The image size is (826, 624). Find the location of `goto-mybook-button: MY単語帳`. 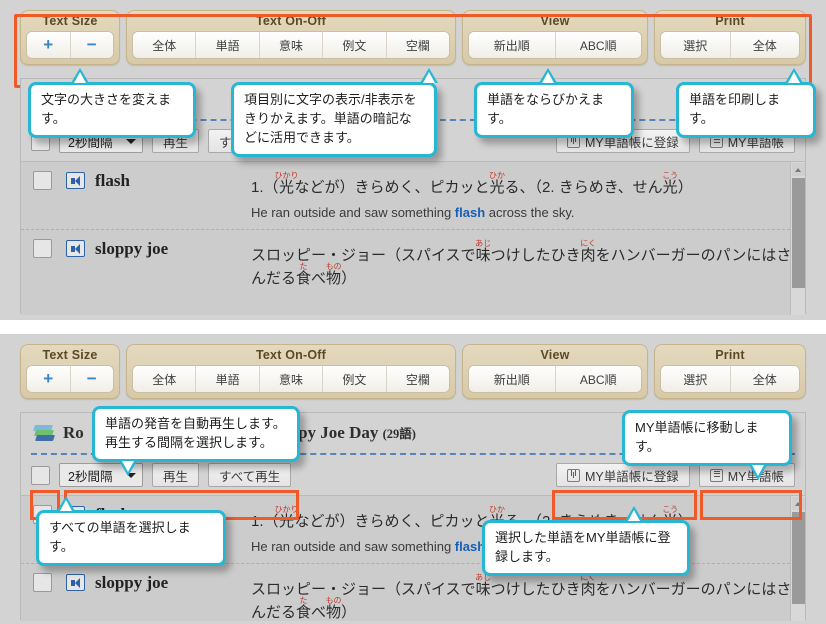

goto-mybook-button: MY単語帳 is located at coordinates (746, 475).